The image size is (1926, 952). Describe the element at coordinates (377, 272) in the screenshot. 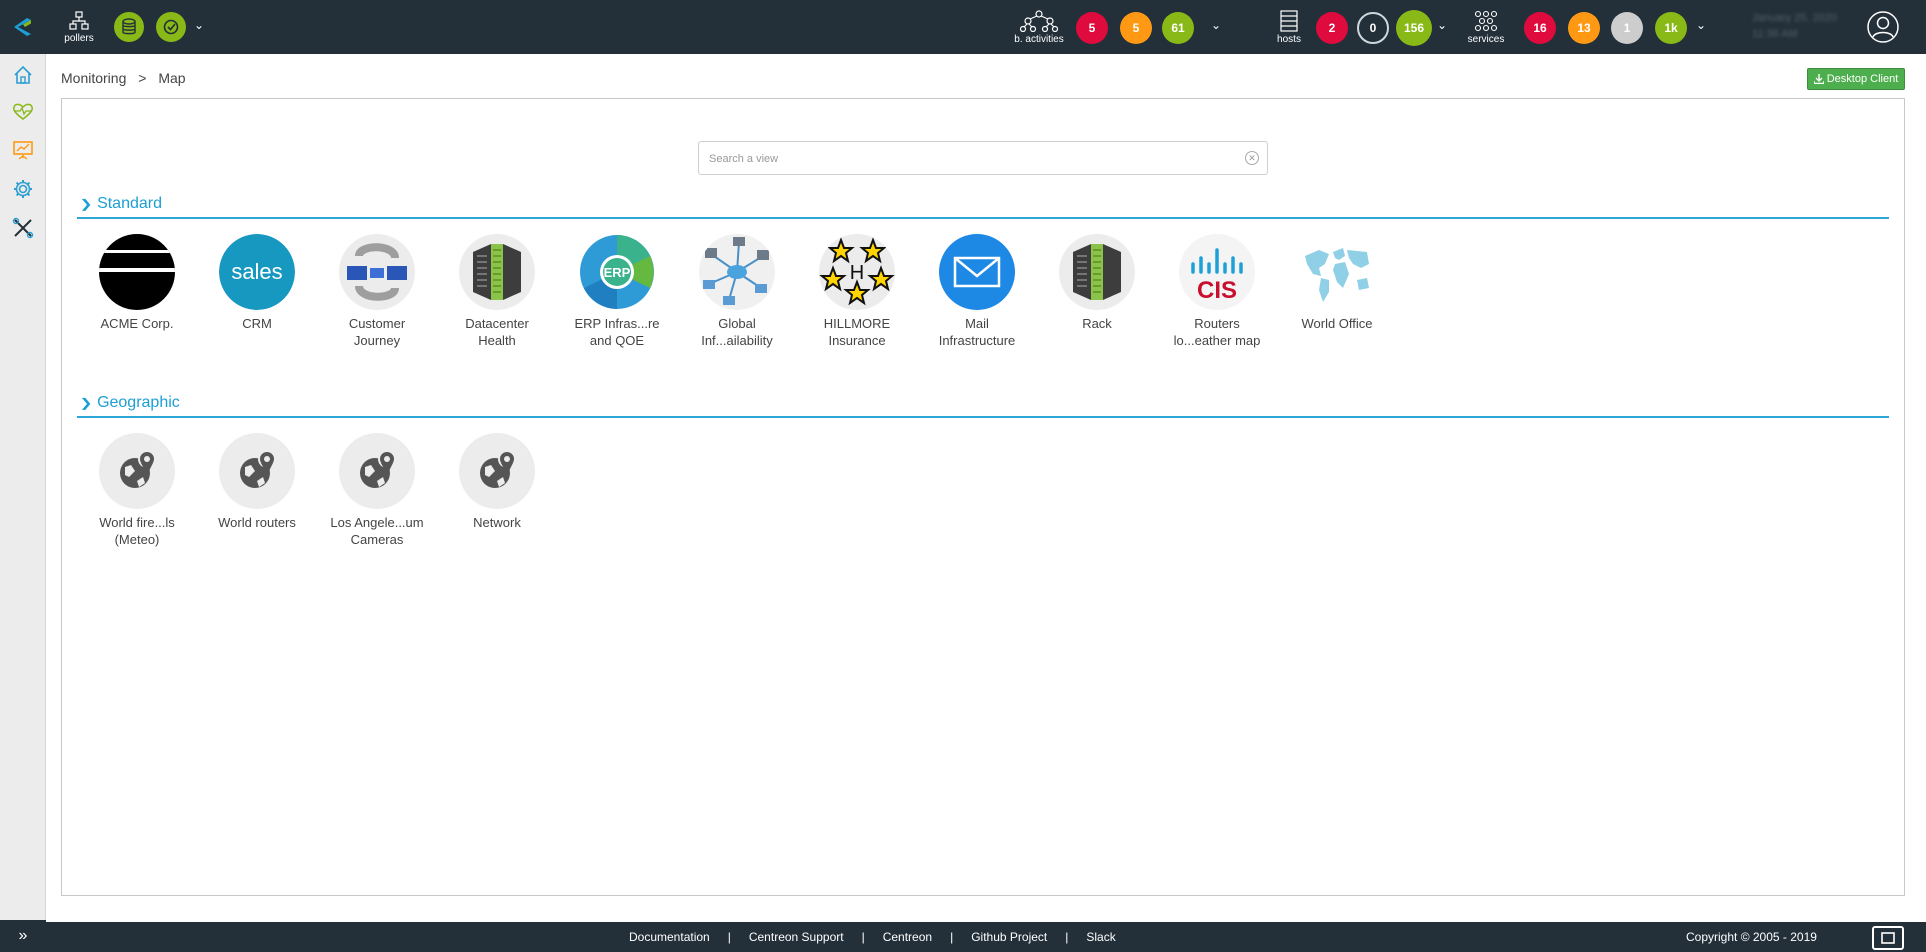

I see `journey-arrows-icon` at that location.